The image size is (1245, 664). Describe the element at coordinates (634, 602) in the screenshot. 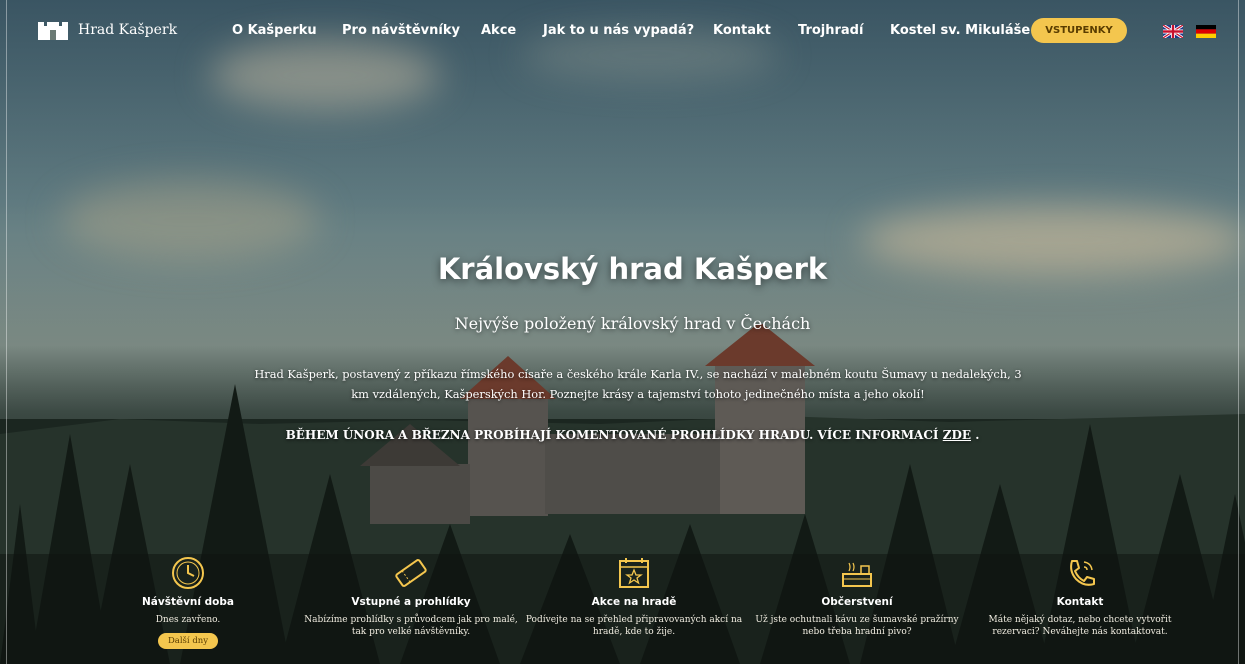

I see `feature-title: Akce na hradě` at that location.